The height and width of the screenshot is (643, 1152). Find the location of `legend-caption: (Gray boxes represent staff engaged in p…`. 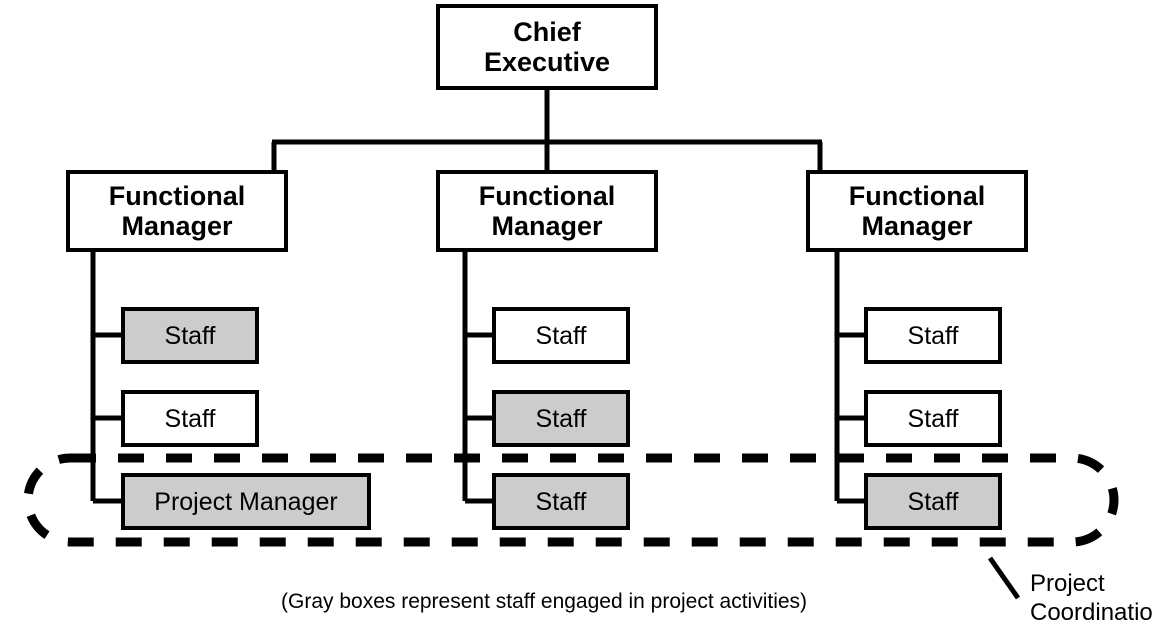

legend-caption: (Gray boxes represent staff engaged in p… is located at coordinates (544, 601).